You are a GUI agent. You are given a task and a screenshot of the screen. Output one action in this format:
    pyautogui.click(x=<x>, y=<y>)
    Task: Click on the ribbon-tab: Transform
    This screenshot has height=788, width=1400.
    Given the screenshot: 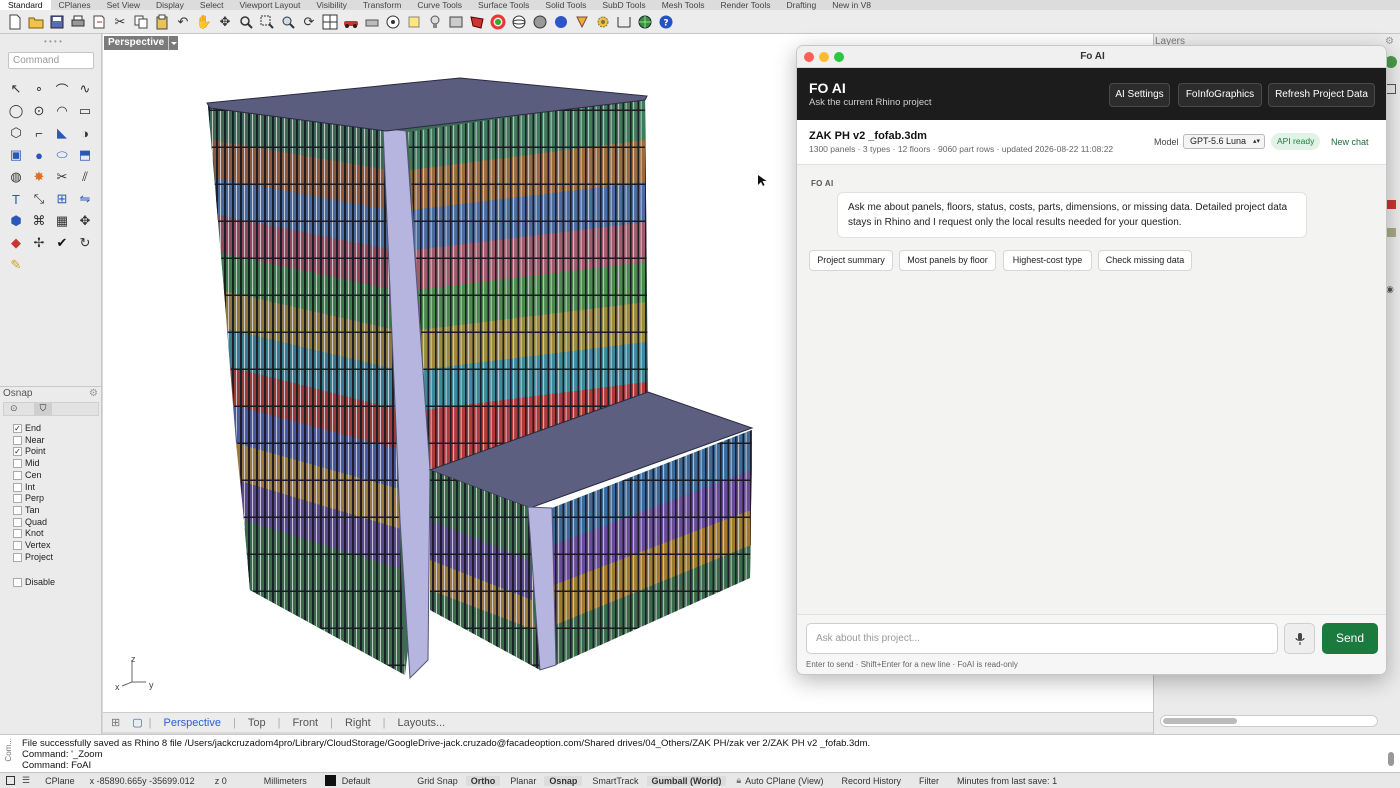 What is the action you would take?
    pyautogui.click(x=382, y=5)
    